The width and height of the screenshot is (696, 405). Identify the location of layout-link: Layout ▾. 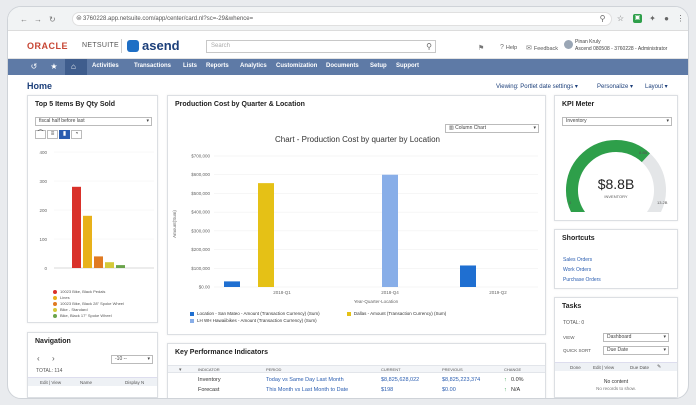
(656, 86).